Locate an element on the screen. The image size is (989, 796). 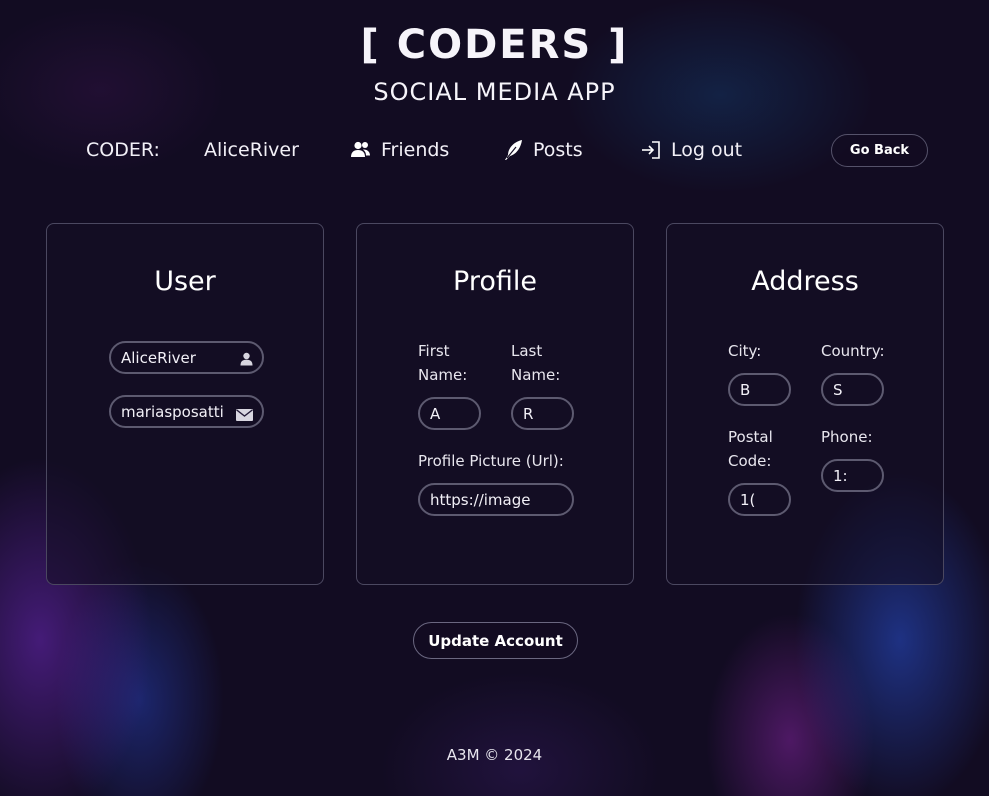
first-name-label: First Name: is located at coordinates (443, 363).